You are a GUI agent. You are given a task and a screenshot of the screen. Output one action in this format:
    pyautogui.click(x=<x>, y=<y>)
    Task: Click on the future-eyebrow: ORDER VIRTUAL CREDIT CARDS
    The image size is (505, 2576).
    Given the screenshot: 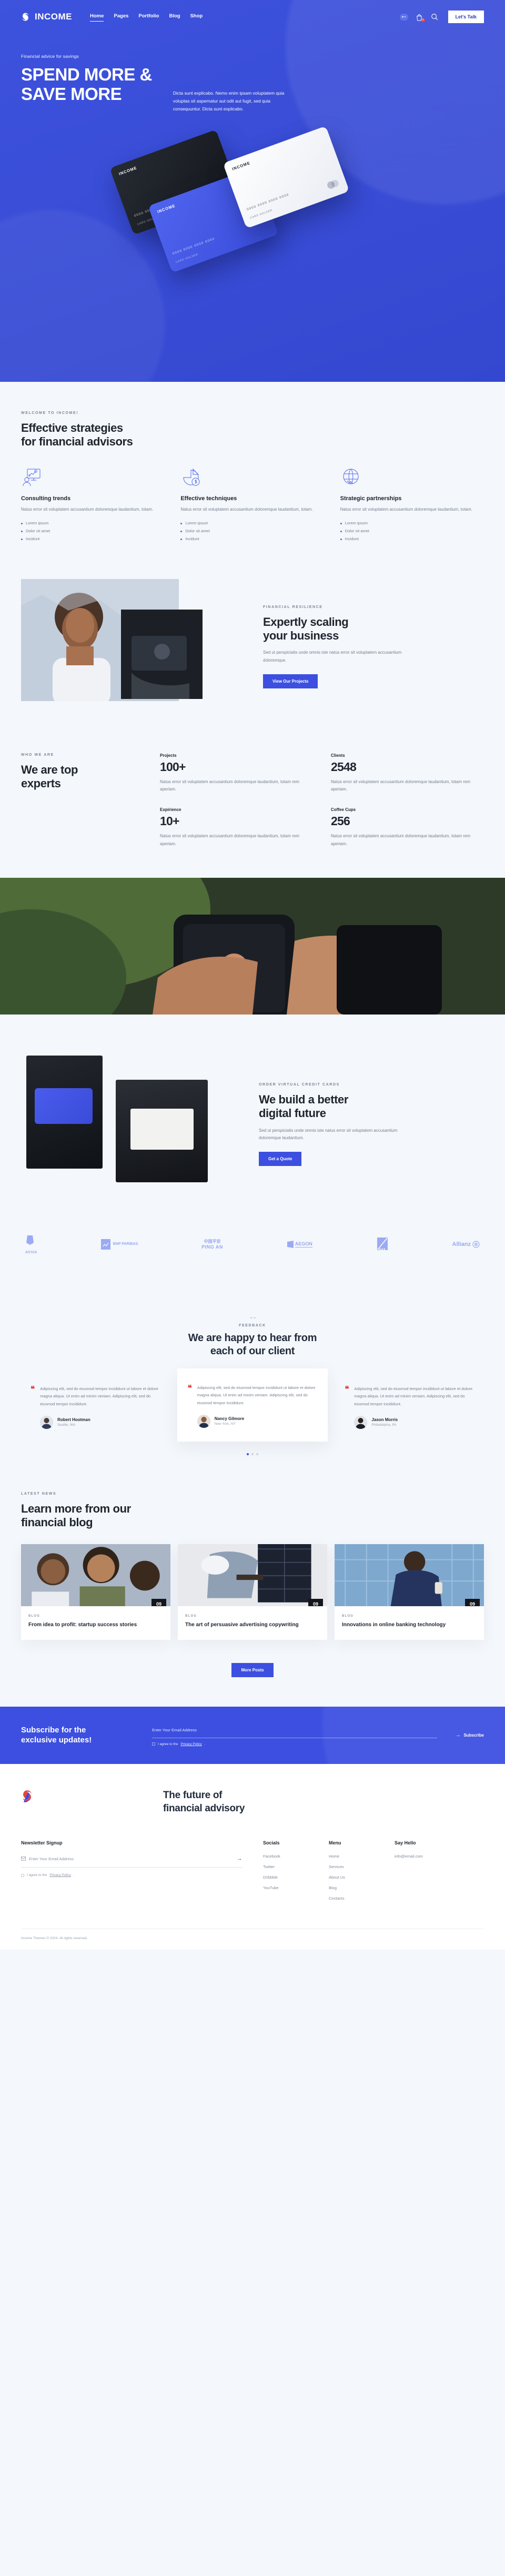 What is the action you would take?
    pyautogui.click(x=299, y=1085)
    